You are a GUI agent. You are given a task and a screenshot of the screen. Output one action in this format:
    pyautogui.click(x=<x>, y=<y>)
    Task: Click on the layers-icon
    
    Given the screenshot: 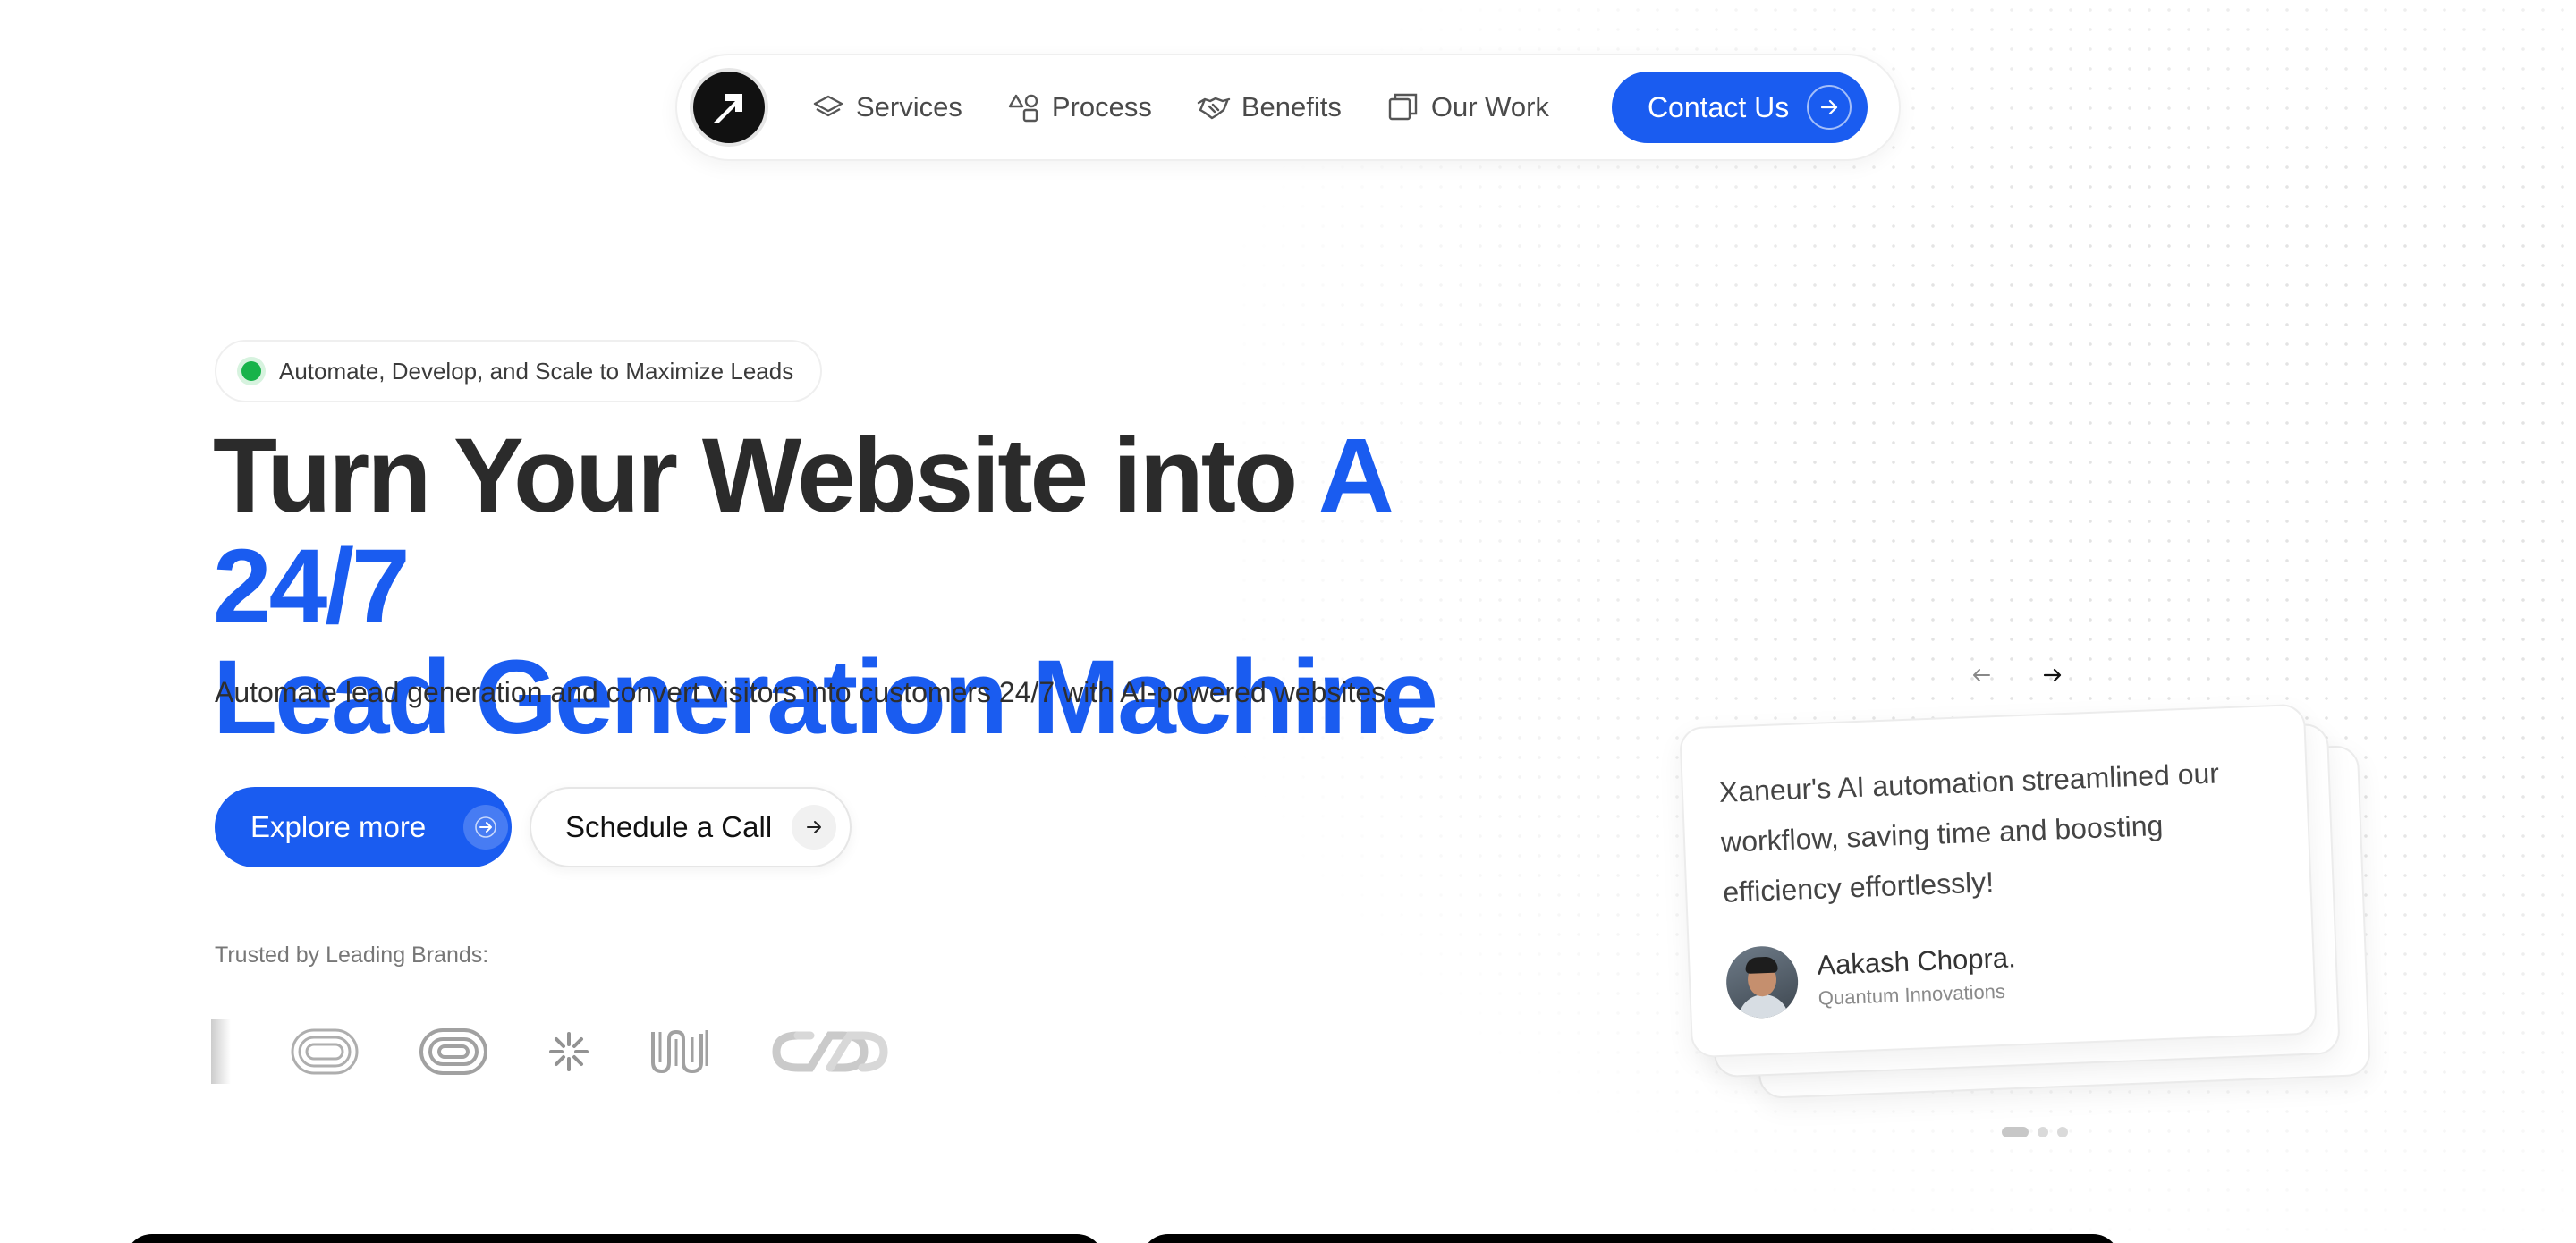 What is the action you would take?
    pyautogui.click(x=828, y=106)
    